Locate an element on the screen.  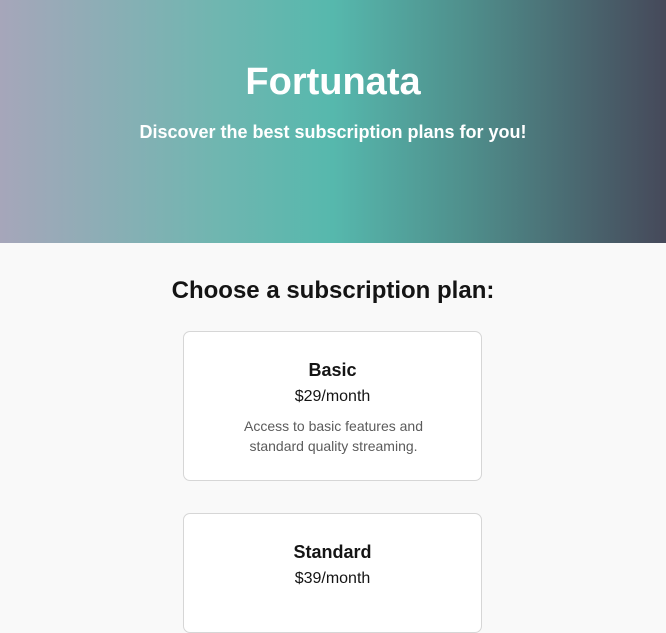
plan-name: Standard is located at coordinates (332, 552).